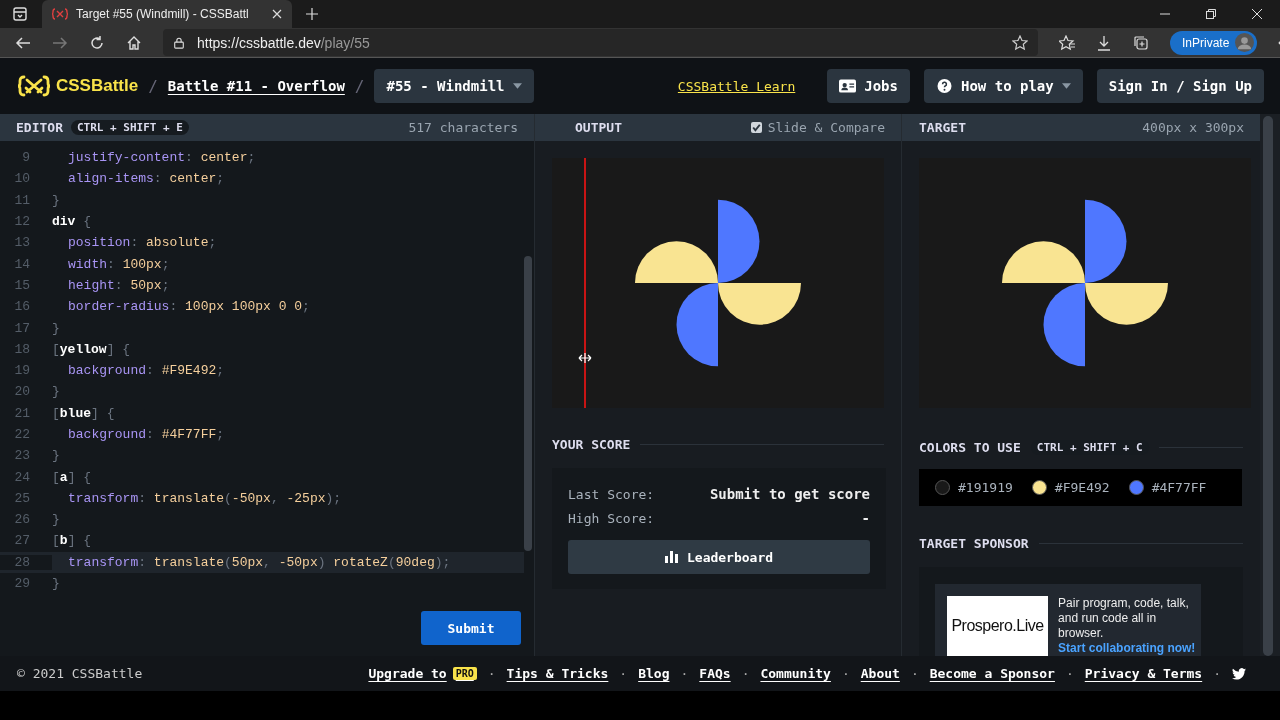 This screenshot has width=1280, height=720. Describe the element at coordinates (134, 42) in the screenshot. I see `home-icon` at that location.